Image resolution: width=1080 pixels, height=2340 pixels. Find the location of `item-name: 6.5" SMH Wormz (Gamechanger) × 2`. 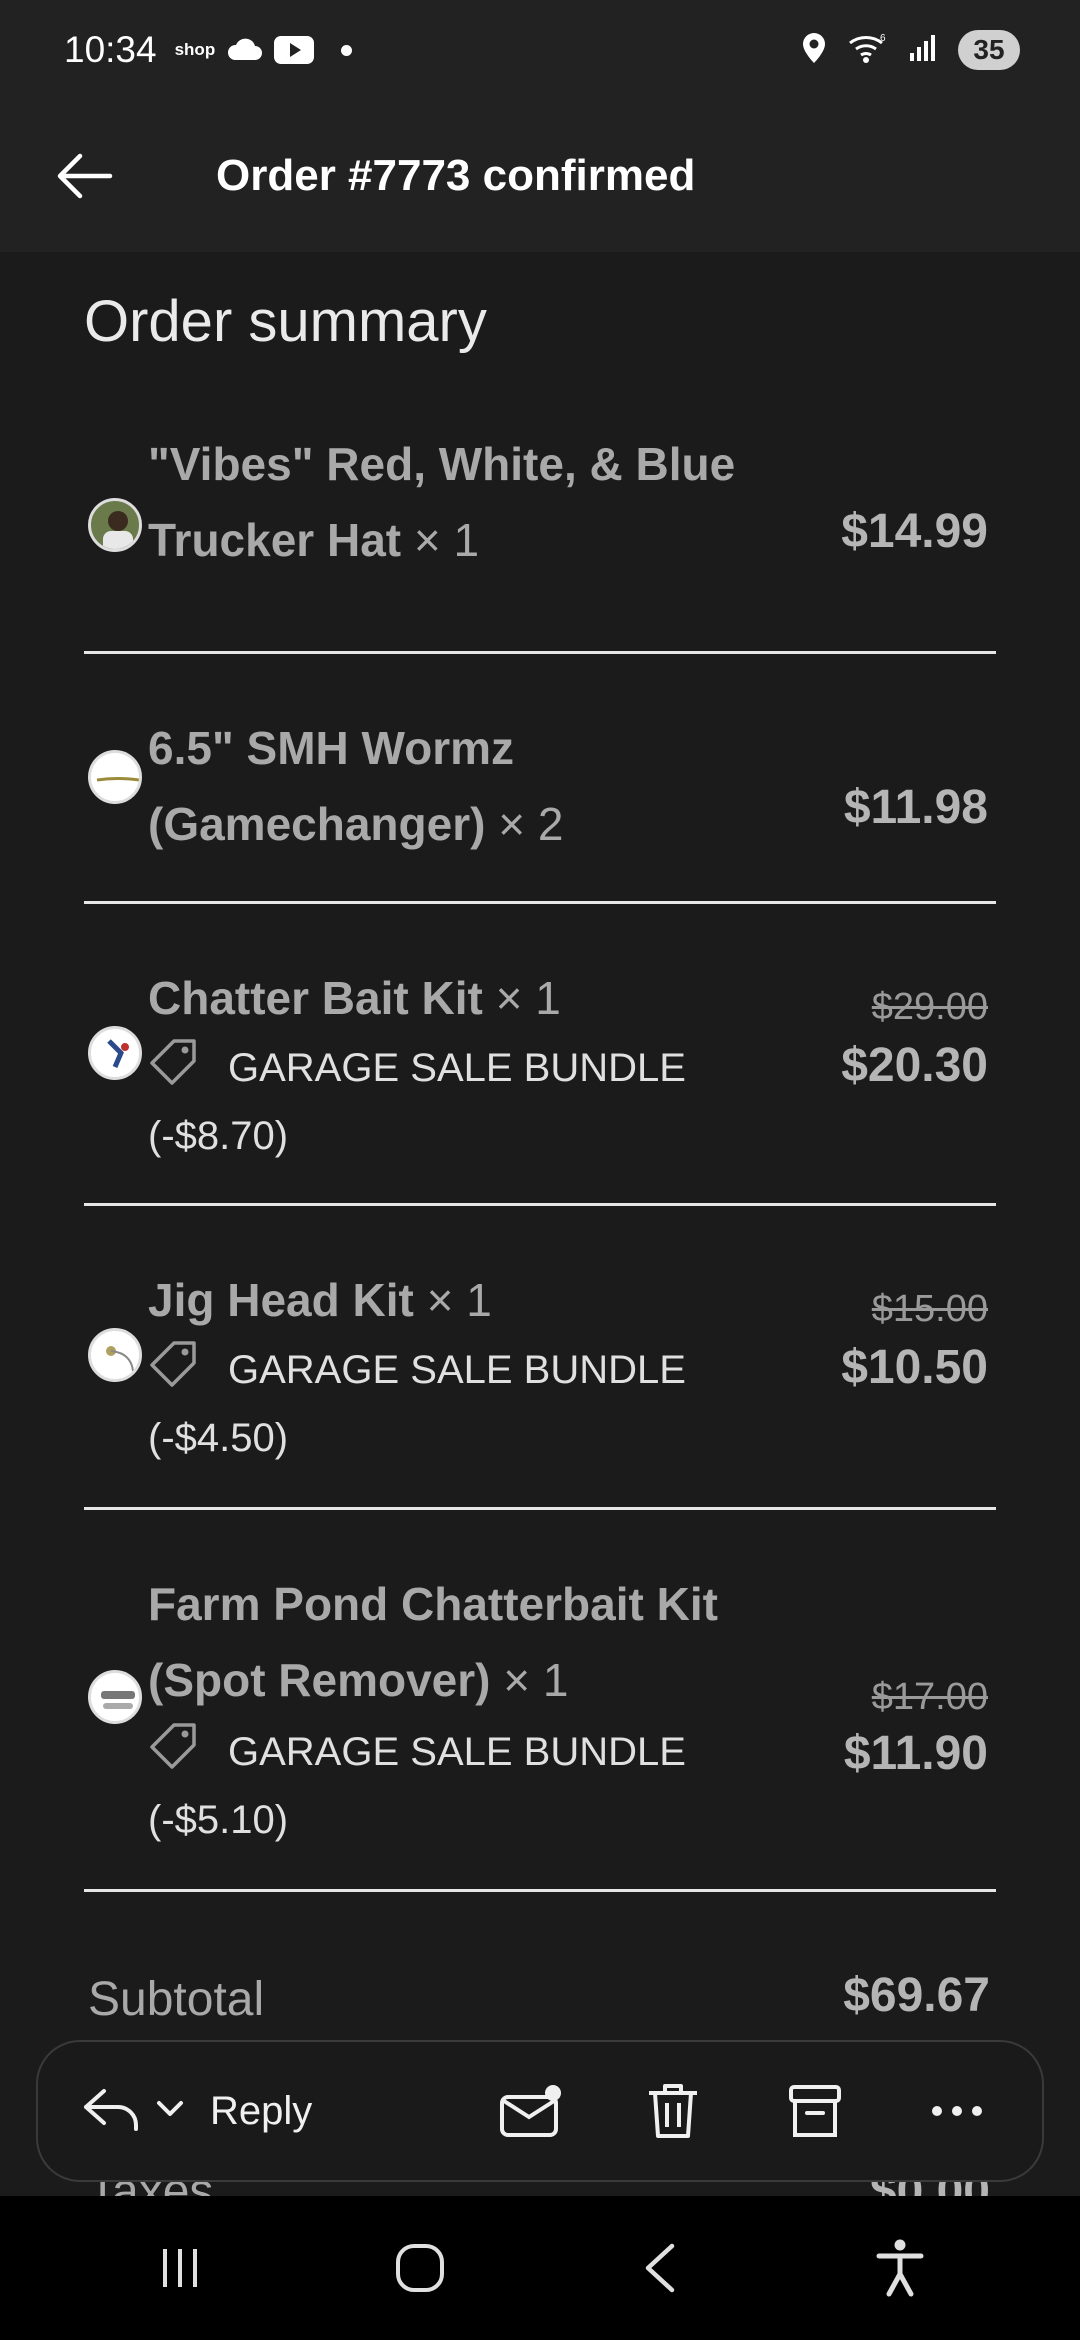

item-name: 6.5" SMH Wormz (Gamechanger) × 2 is located at coordinates (356, 786).